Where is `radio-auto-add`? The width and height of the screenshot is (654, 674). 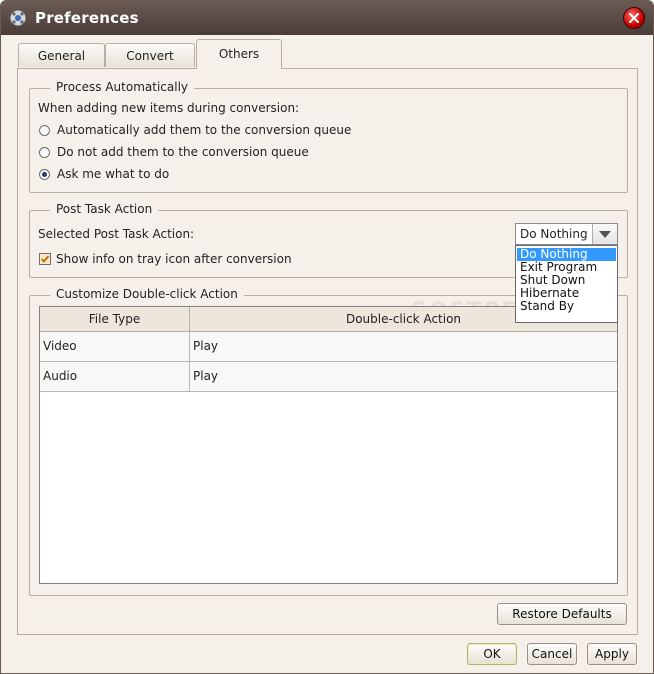
radio-auto-add is located at coordinates (44, 130).